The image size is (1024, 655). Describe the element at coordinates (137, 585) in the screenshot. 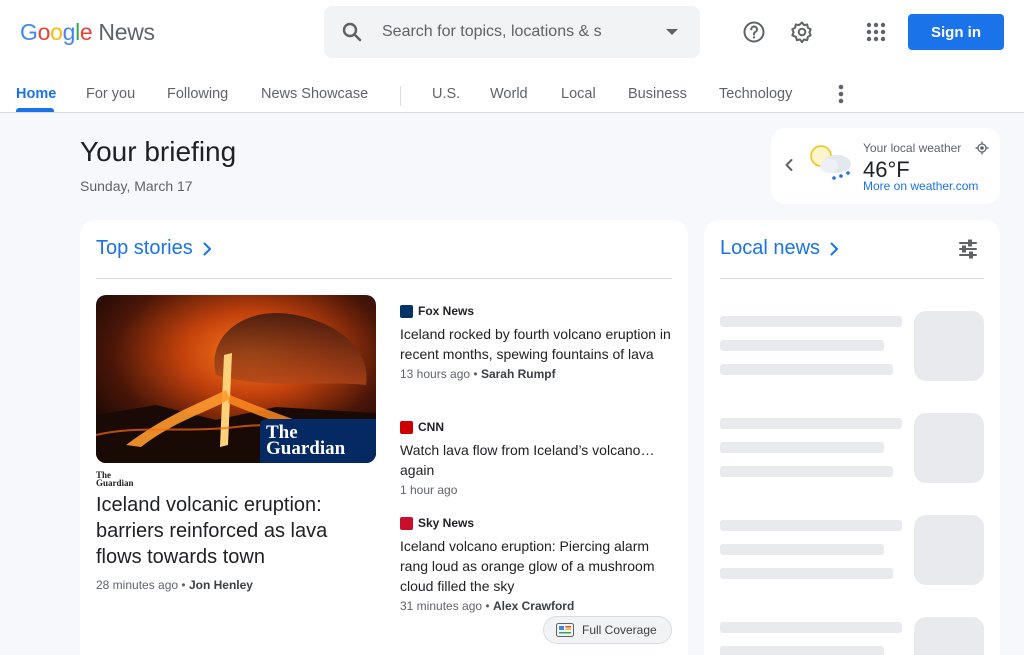

I see `article-time: 28 minutes ago` at that location.